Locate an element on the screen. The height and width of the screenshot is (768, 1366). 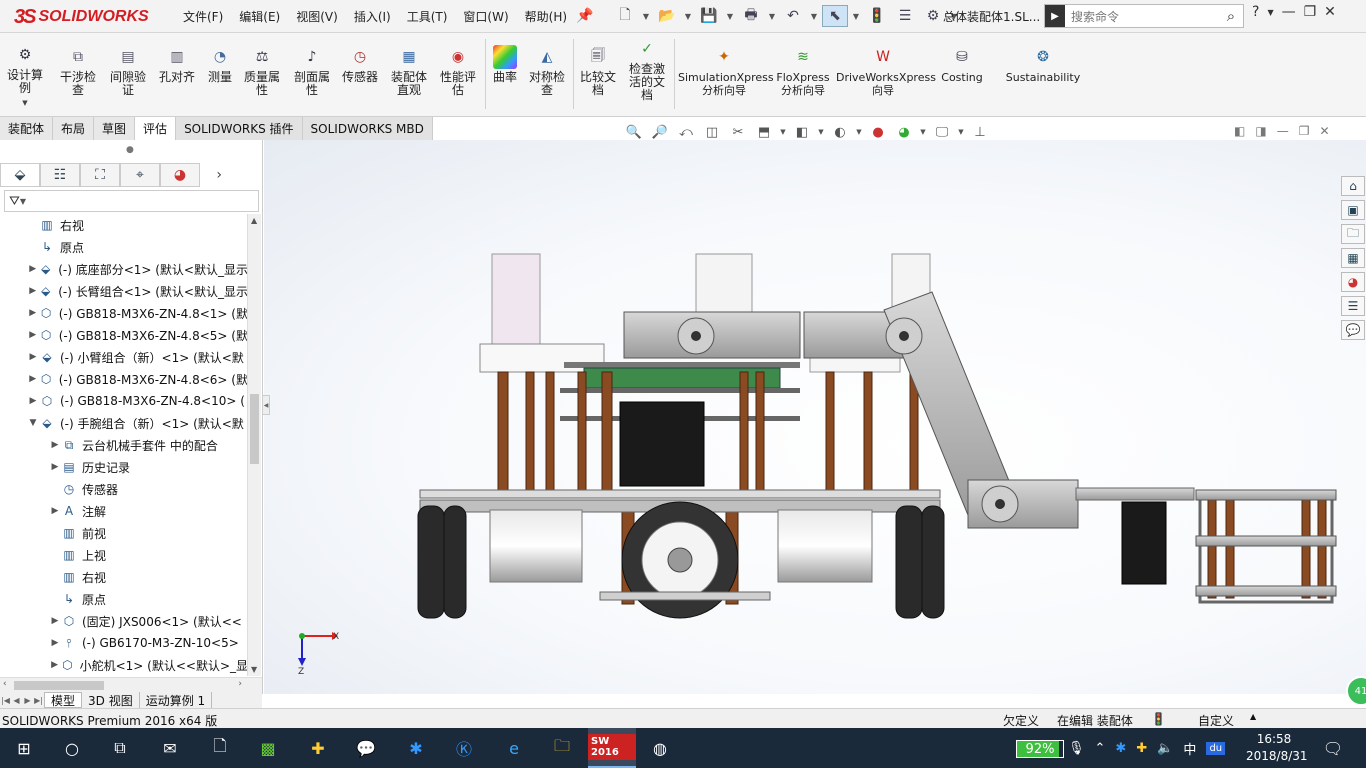
tab-layout: 布局 is located at coordinates (74, 128).